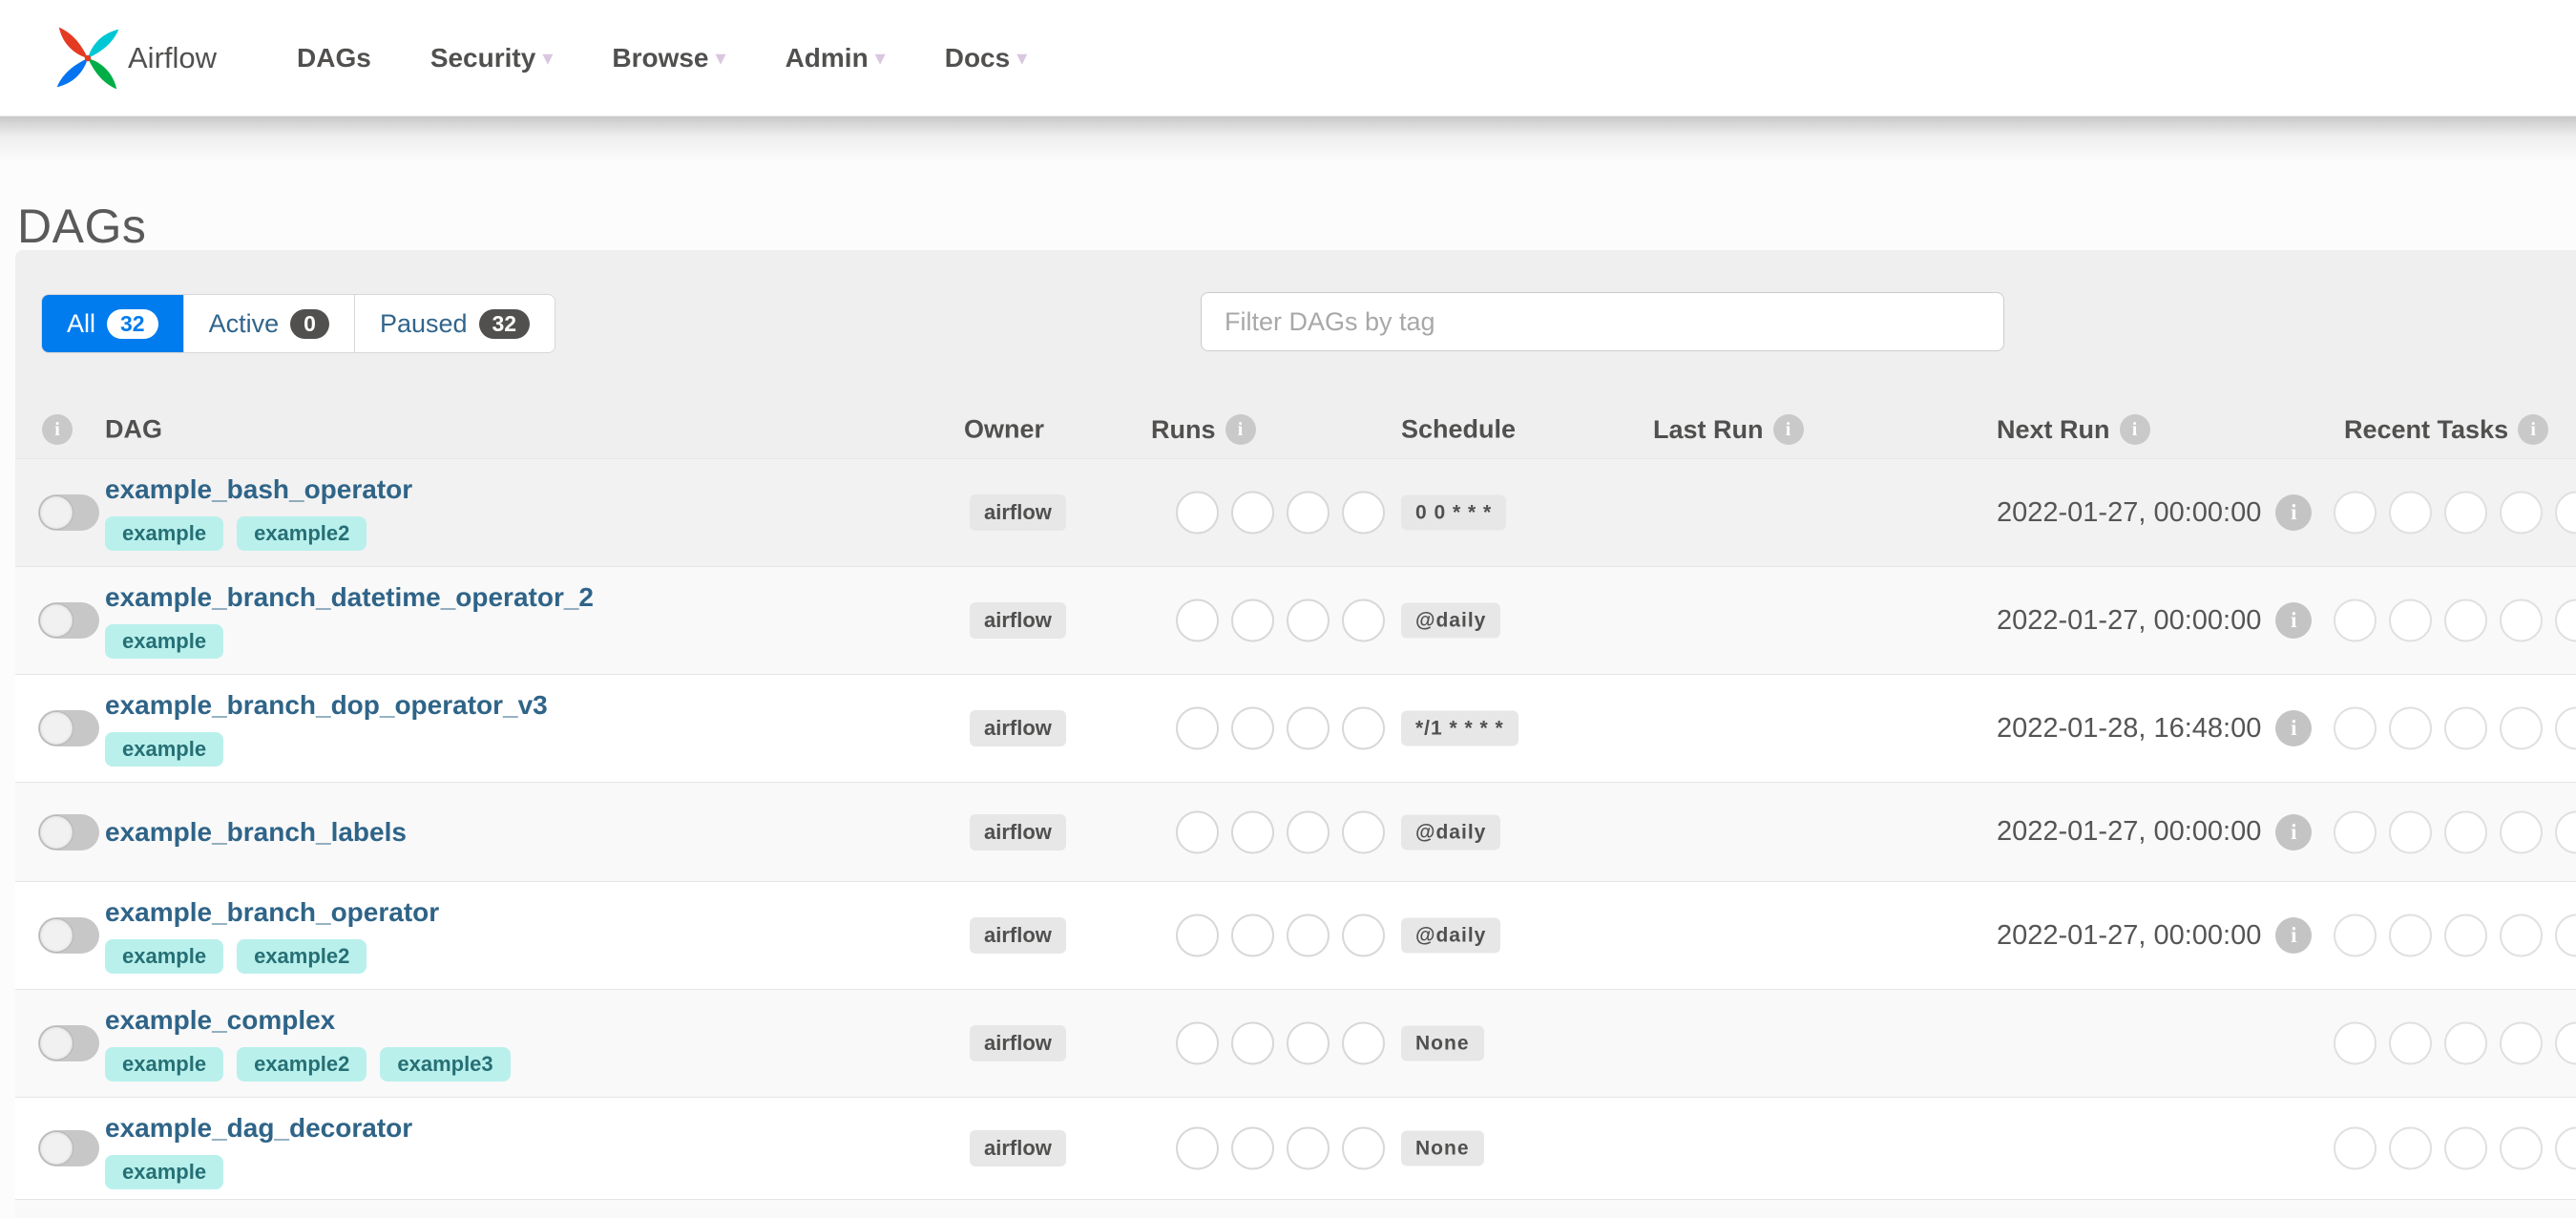 The height and width of the screenshot is (1218, 2576). Describe the element at coordinates (258, 1129) in the screenshot. I see `dag-link: example_dag_decorator` at that location.